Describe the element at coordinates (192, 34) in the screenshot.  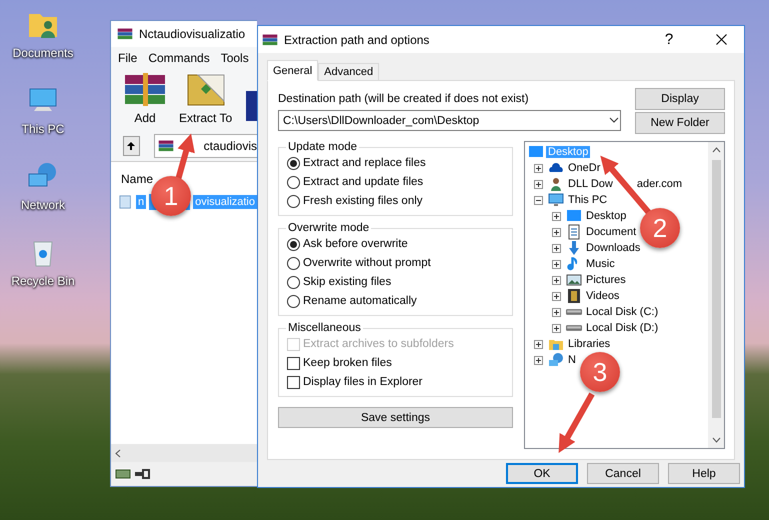
I see `window-title: Nctaudiovisualizatio` at that location.